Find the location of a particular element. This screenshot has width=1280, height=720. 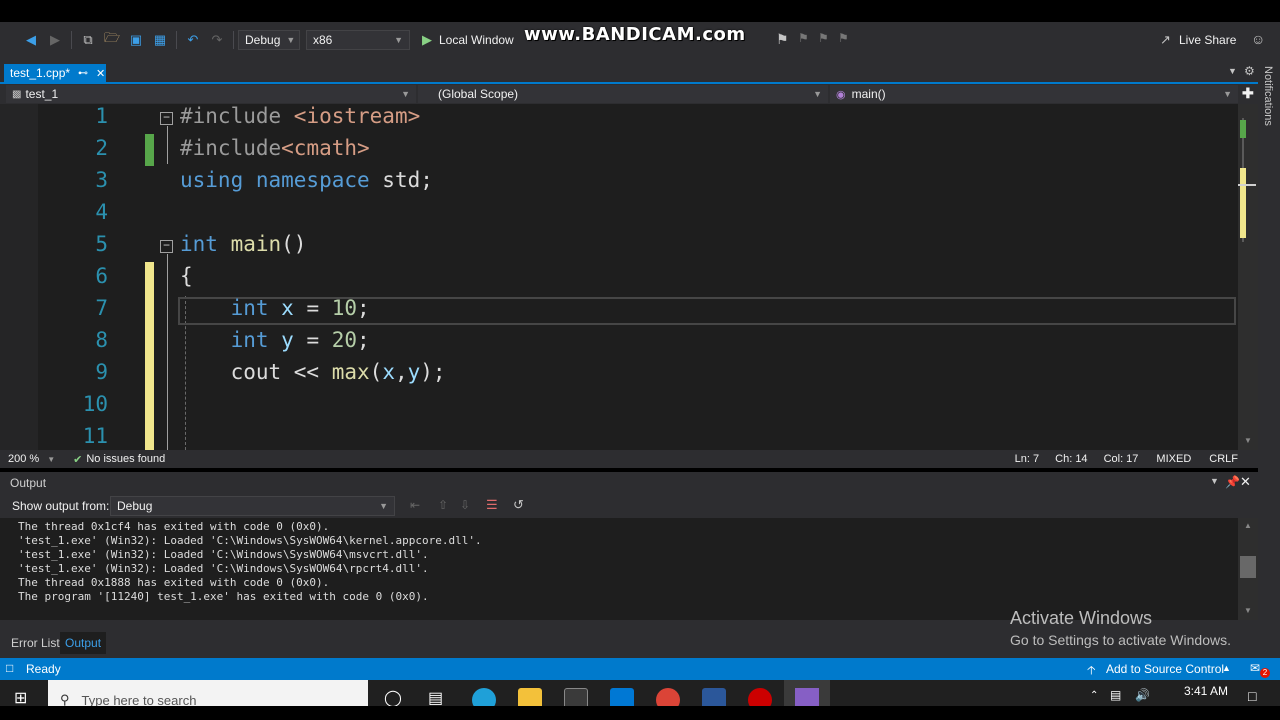

feedback-icon: ☺ is located at coordinates (1258, 39).